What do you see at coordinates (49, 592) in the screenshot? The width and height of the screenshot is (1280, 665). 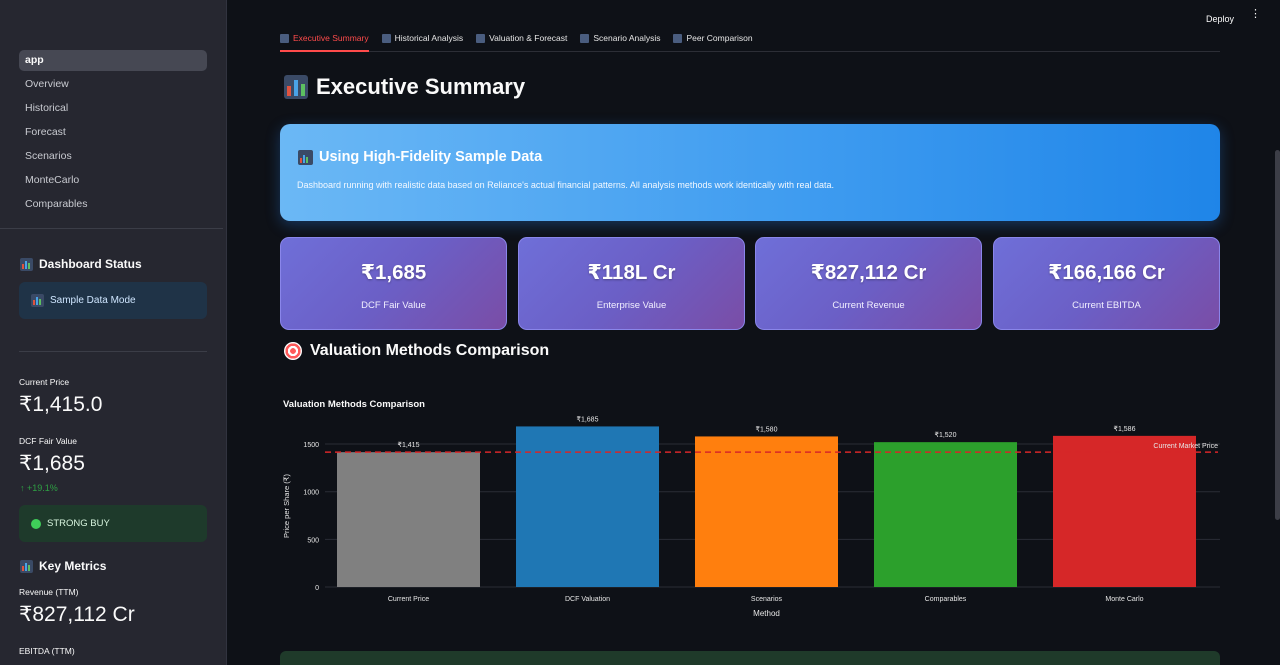 I see `revenue-label: Revenue (TTM)` at bounding box center [49, 592].